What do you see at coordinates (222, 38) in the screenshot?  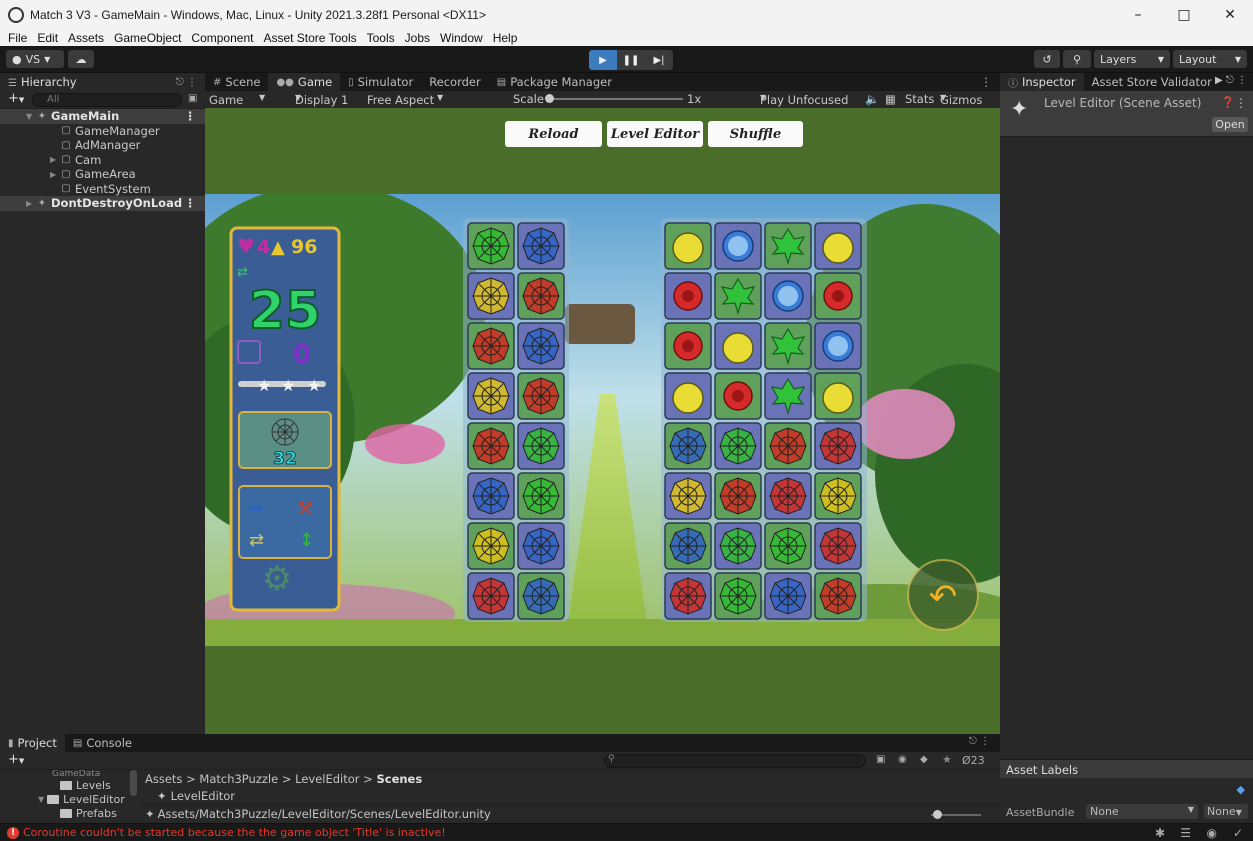 I see `menu-component: Component` at bounding box center [222, 38].